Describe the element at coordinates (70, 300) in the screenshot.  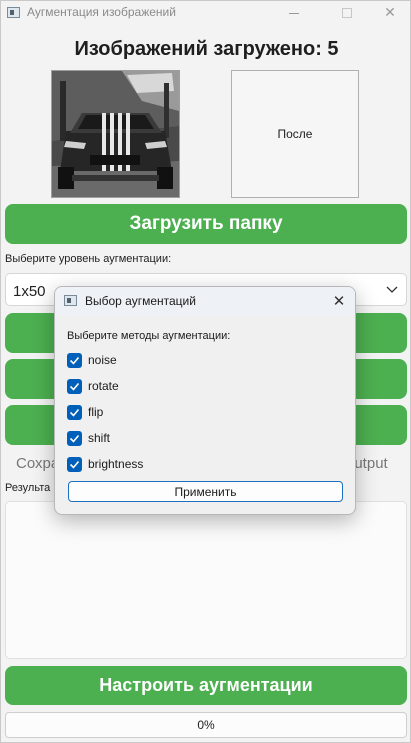
I see `dialog-app-icon` at that location.